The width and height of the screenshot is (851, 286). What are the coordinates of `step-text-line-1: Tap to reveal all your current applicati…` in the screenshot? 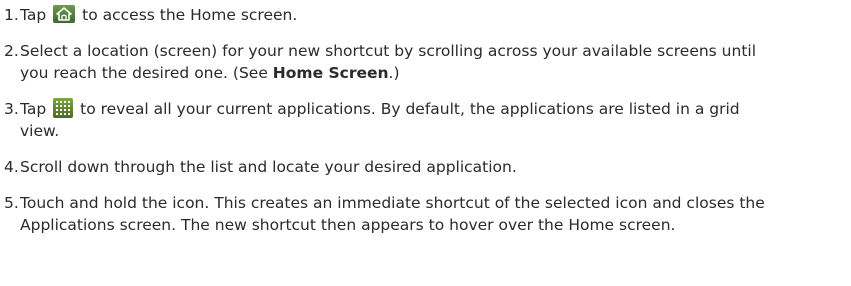 It's located at (380, 108).